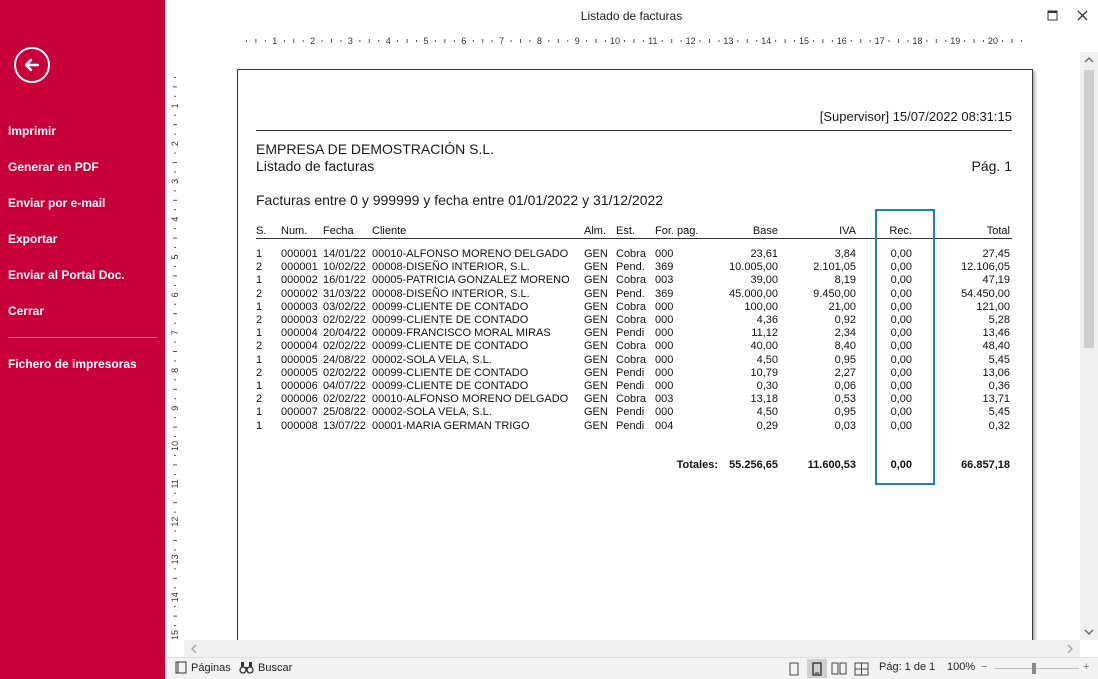 Image resolution: width=1098 pixels, height=679 pixels. Describe the element at coordinates (344, 359) in the screenshot. I see `col-fecha-cell: 24/08/22` at that location.